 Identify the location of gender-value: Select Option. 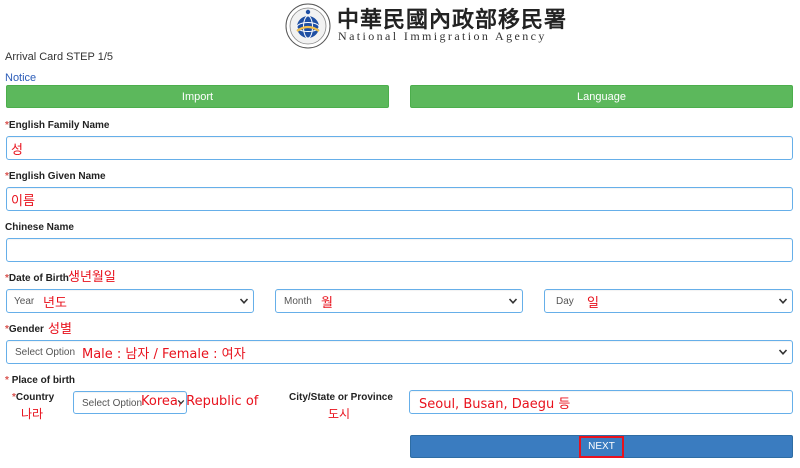
(45, 352).